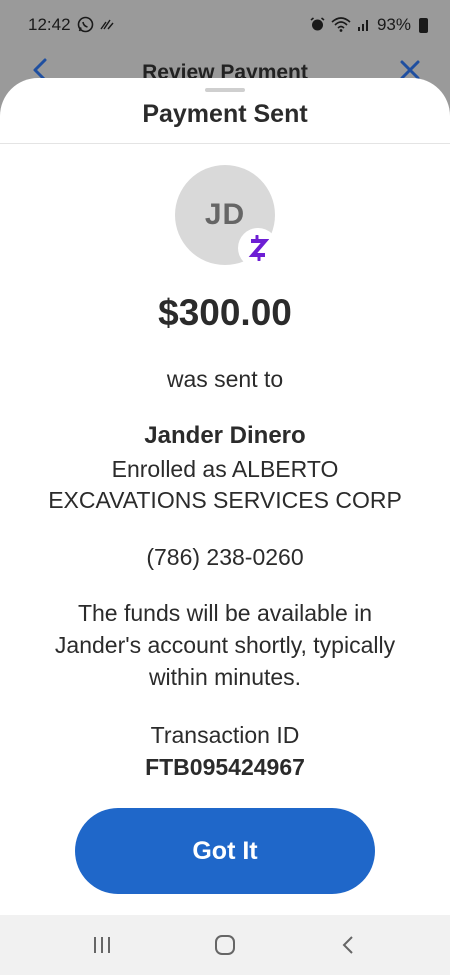  What do you see at coordinates (348, 945) in the screenshot?
I see `back-icon` at bounding box center [348, 945].